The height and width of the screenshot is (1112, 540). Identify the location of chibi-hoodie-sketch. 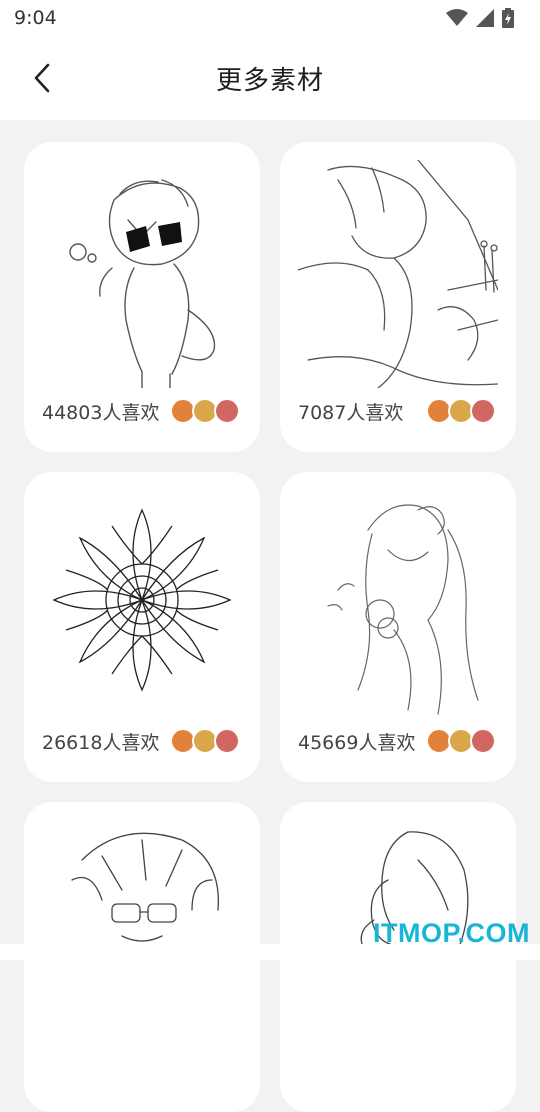
(142, 283).